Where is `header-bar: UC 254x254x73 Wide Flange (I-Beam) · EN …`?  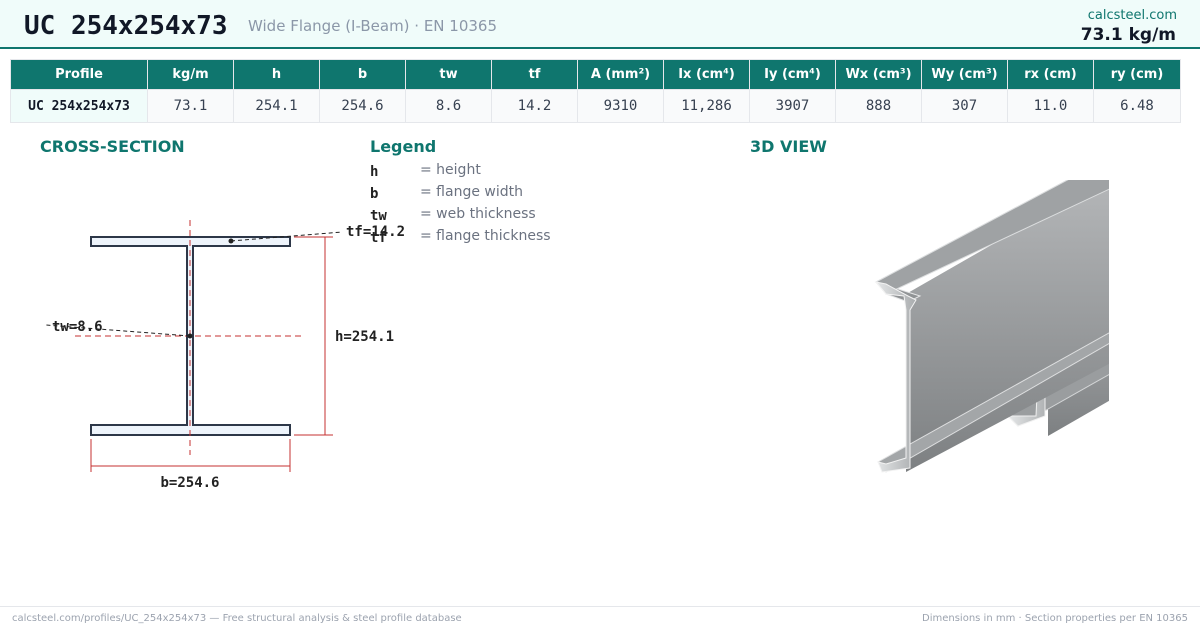 header-bar: UC 254x254x73 Wide Flange (I-Beam) · EN … is located at coordinates (600, 24).